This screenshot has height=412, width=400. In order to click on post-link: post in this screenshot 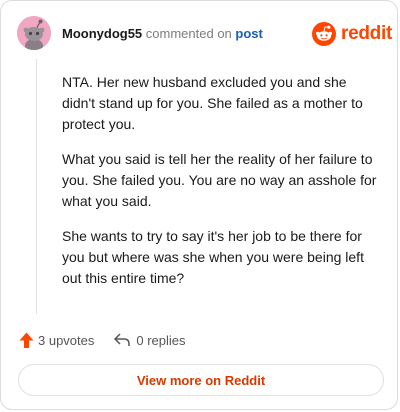, I will do `click(248, 33)`.